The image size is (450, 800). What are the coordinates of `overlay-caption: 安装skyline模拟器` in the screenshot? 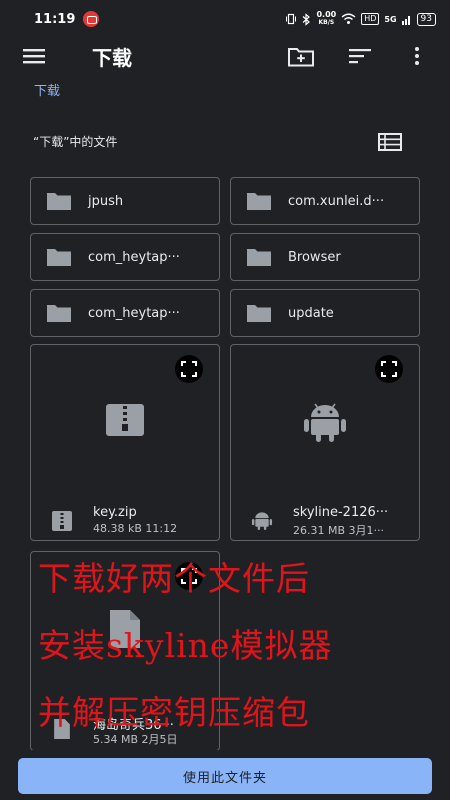 It's located at (185, 645).